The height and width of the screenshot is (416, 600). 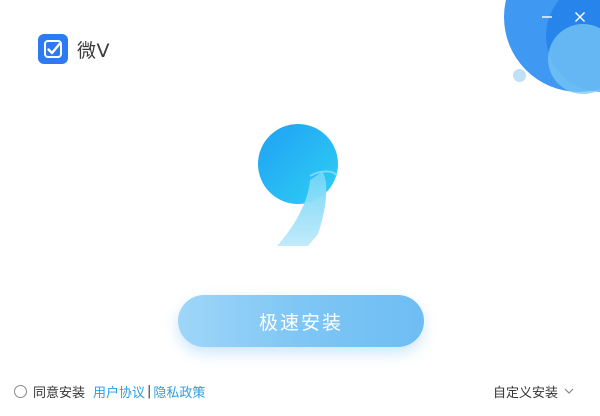 I want to click on agreement-row: 同意安装 用户协议 | 隐私政策, so click(x=109, y=391).